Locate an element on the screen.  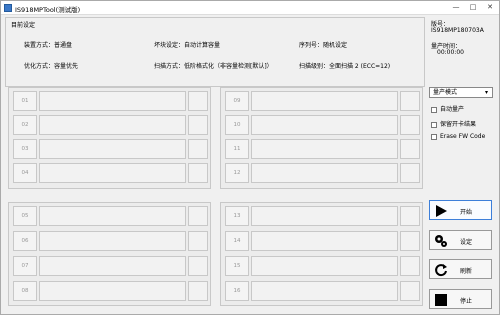
slot-number: 13 is located at coordinates (237, 216).